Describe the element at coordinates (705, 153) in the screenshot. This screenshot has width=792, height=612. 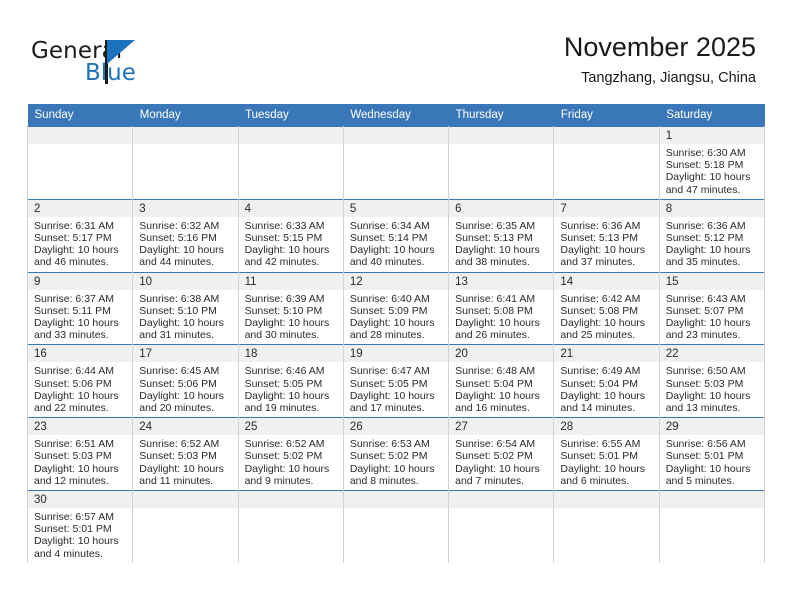
I see `sunrise-time: Sunrise: 6:30 AM` at that location.